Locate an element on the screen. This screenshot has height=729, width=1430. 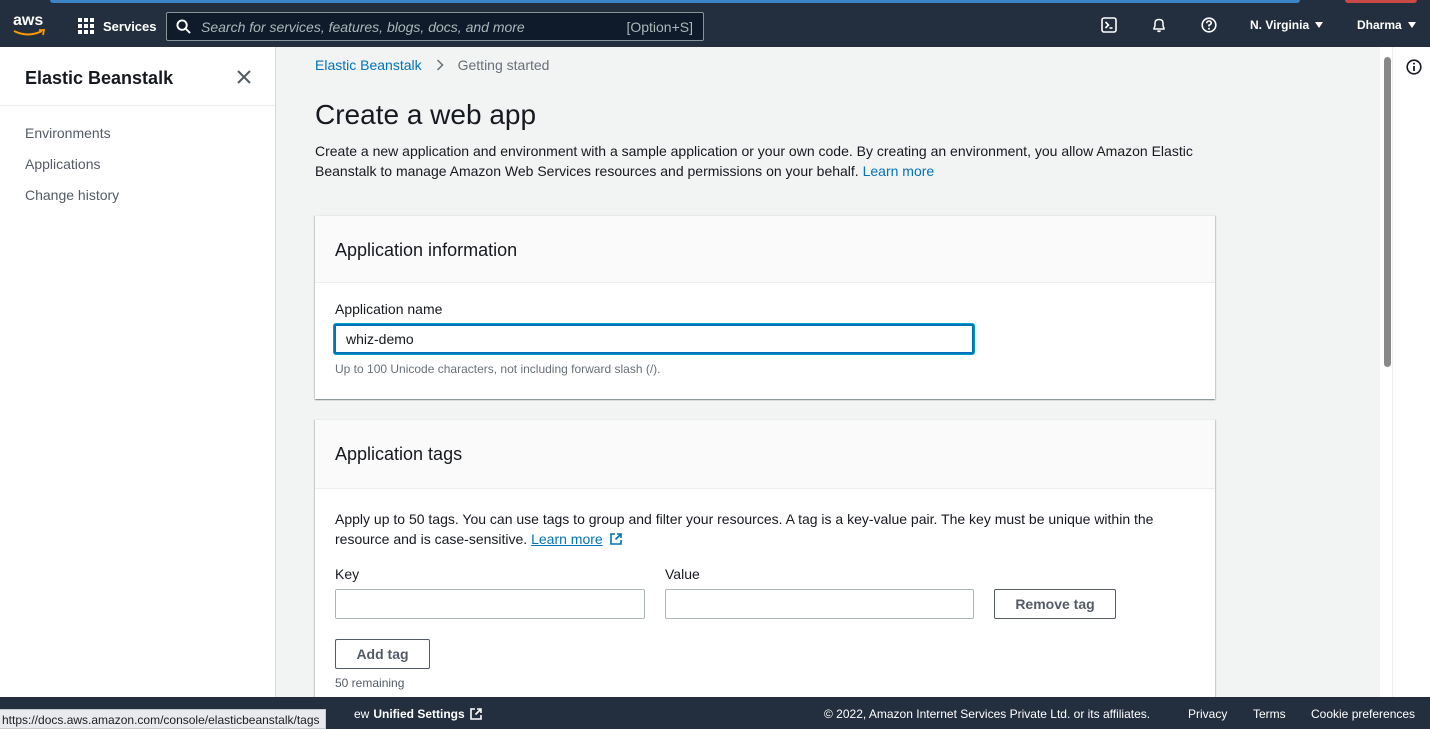
tags-learn-more-link: Learn more is located at coordinates (567, 539).